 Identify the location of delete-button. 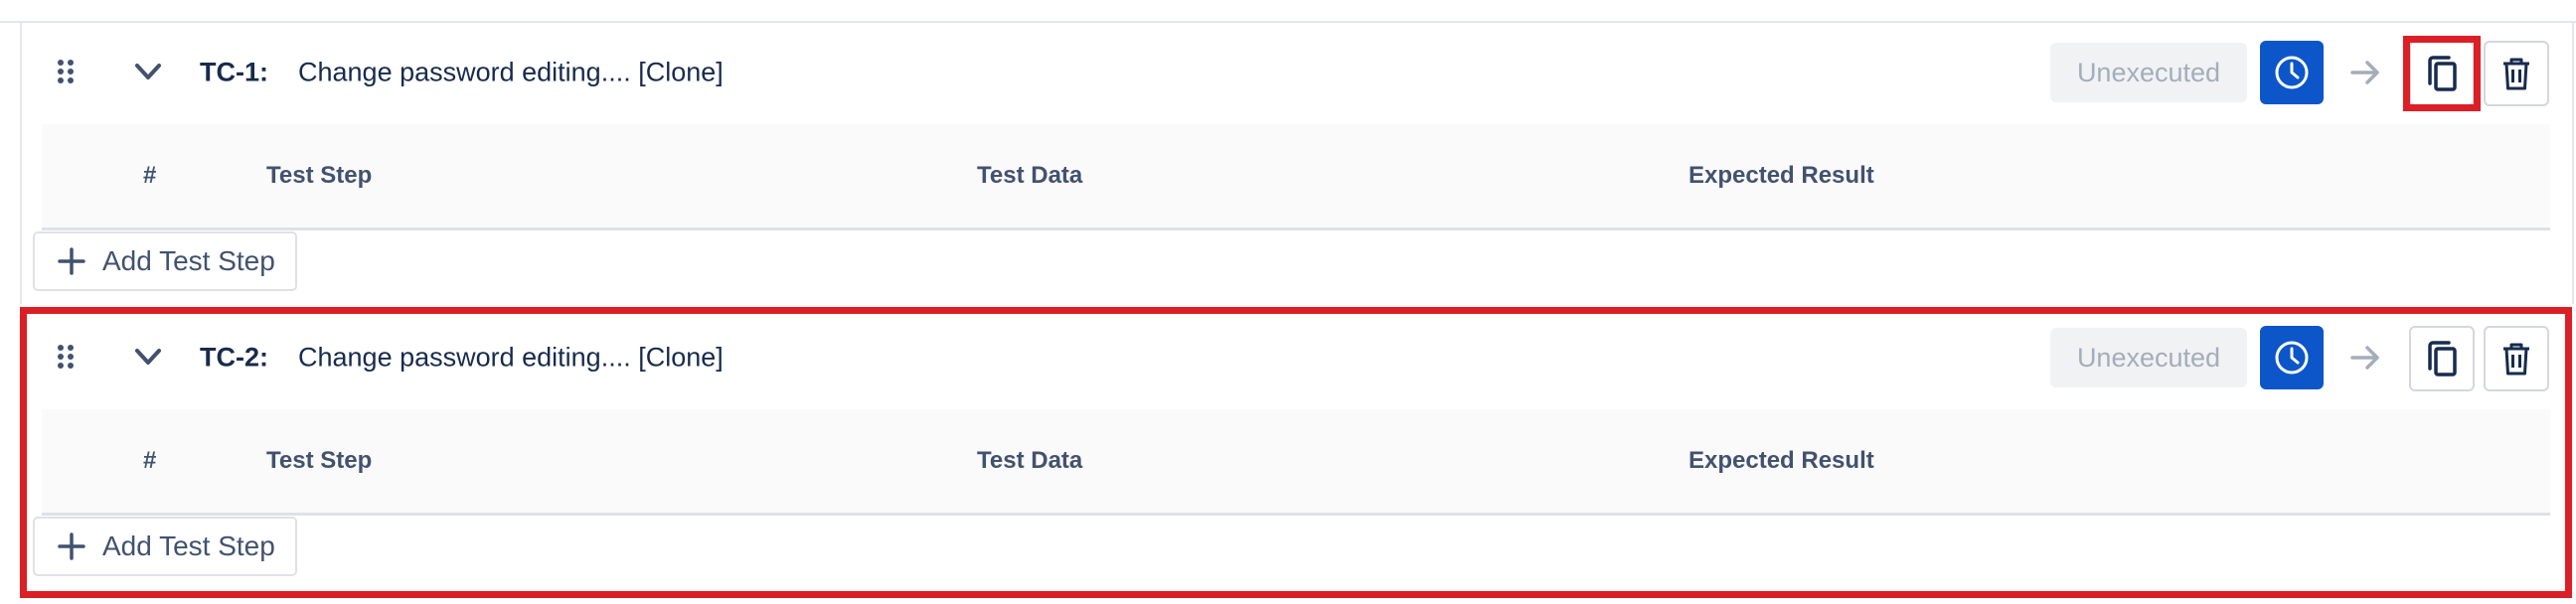
(2516, 73).